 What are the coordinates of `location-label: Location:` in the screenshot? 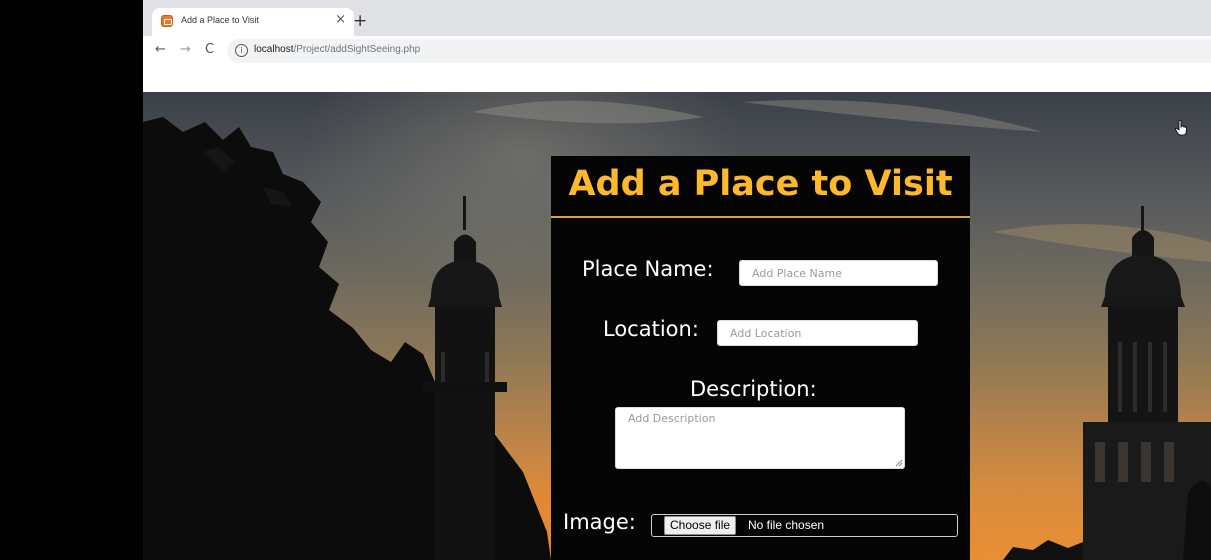 It's located at (651, 329).